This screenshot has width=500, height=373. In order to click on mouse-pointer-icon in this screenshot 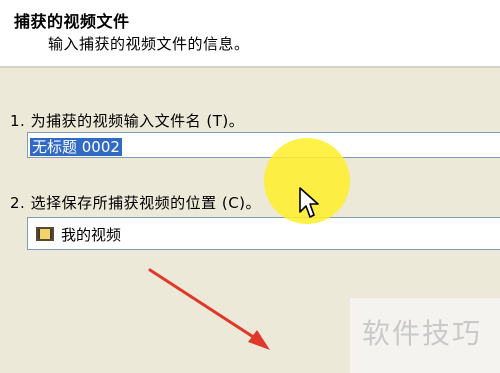, I will do `click(309, 202)`.